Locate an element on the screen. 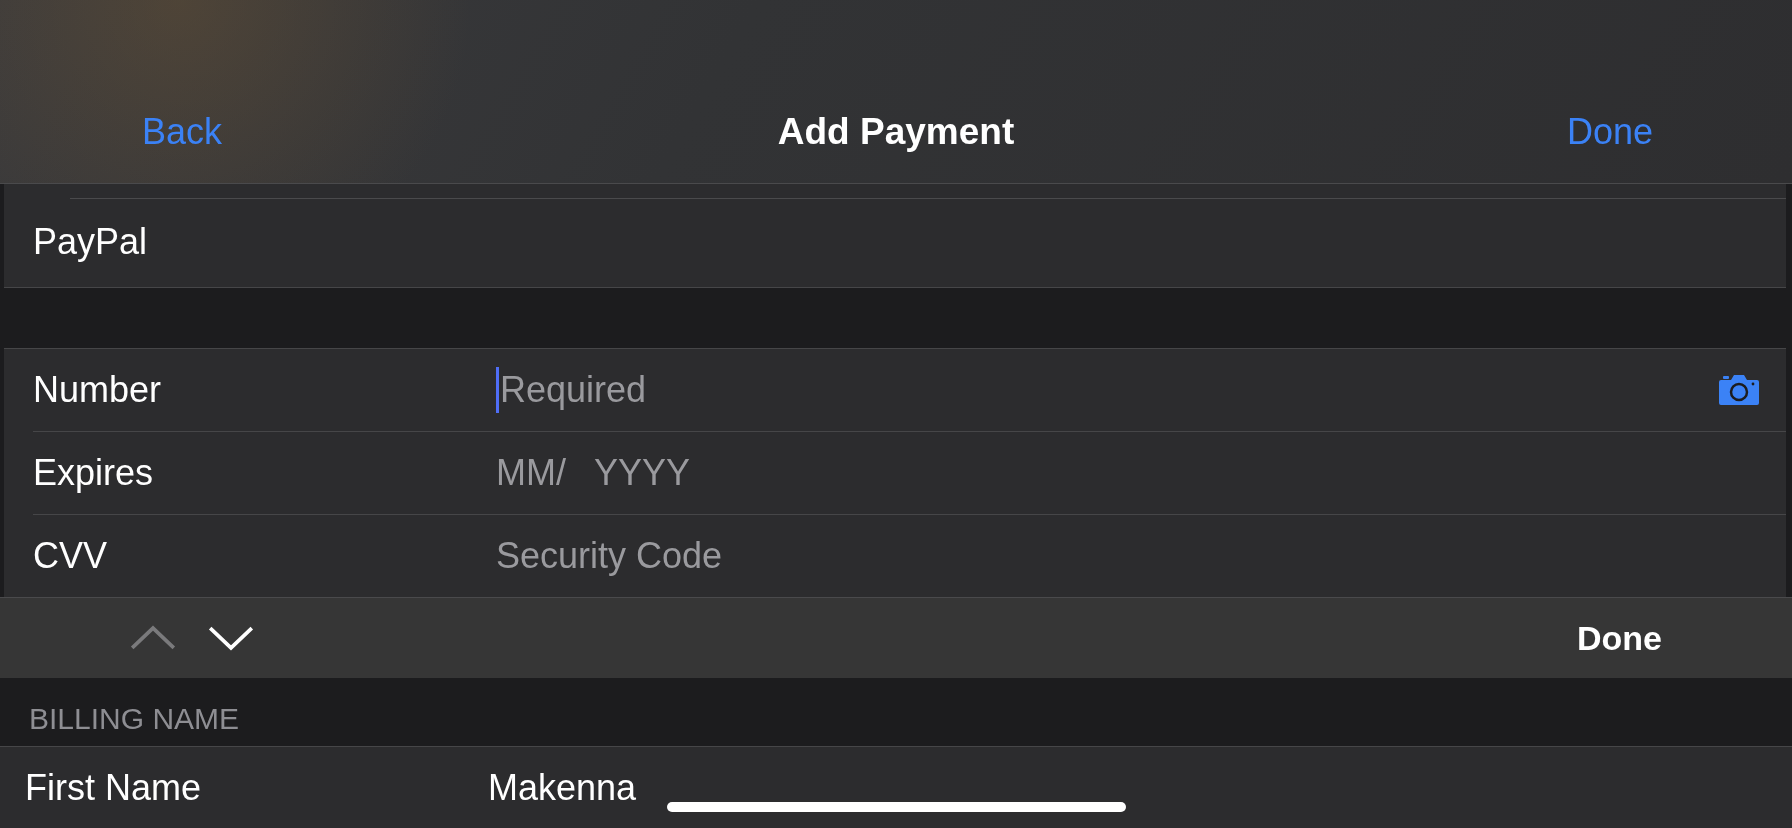 The width and height of the screenshot is (1792, 828). year-field: YYYY is located at coordinates (649, 473).